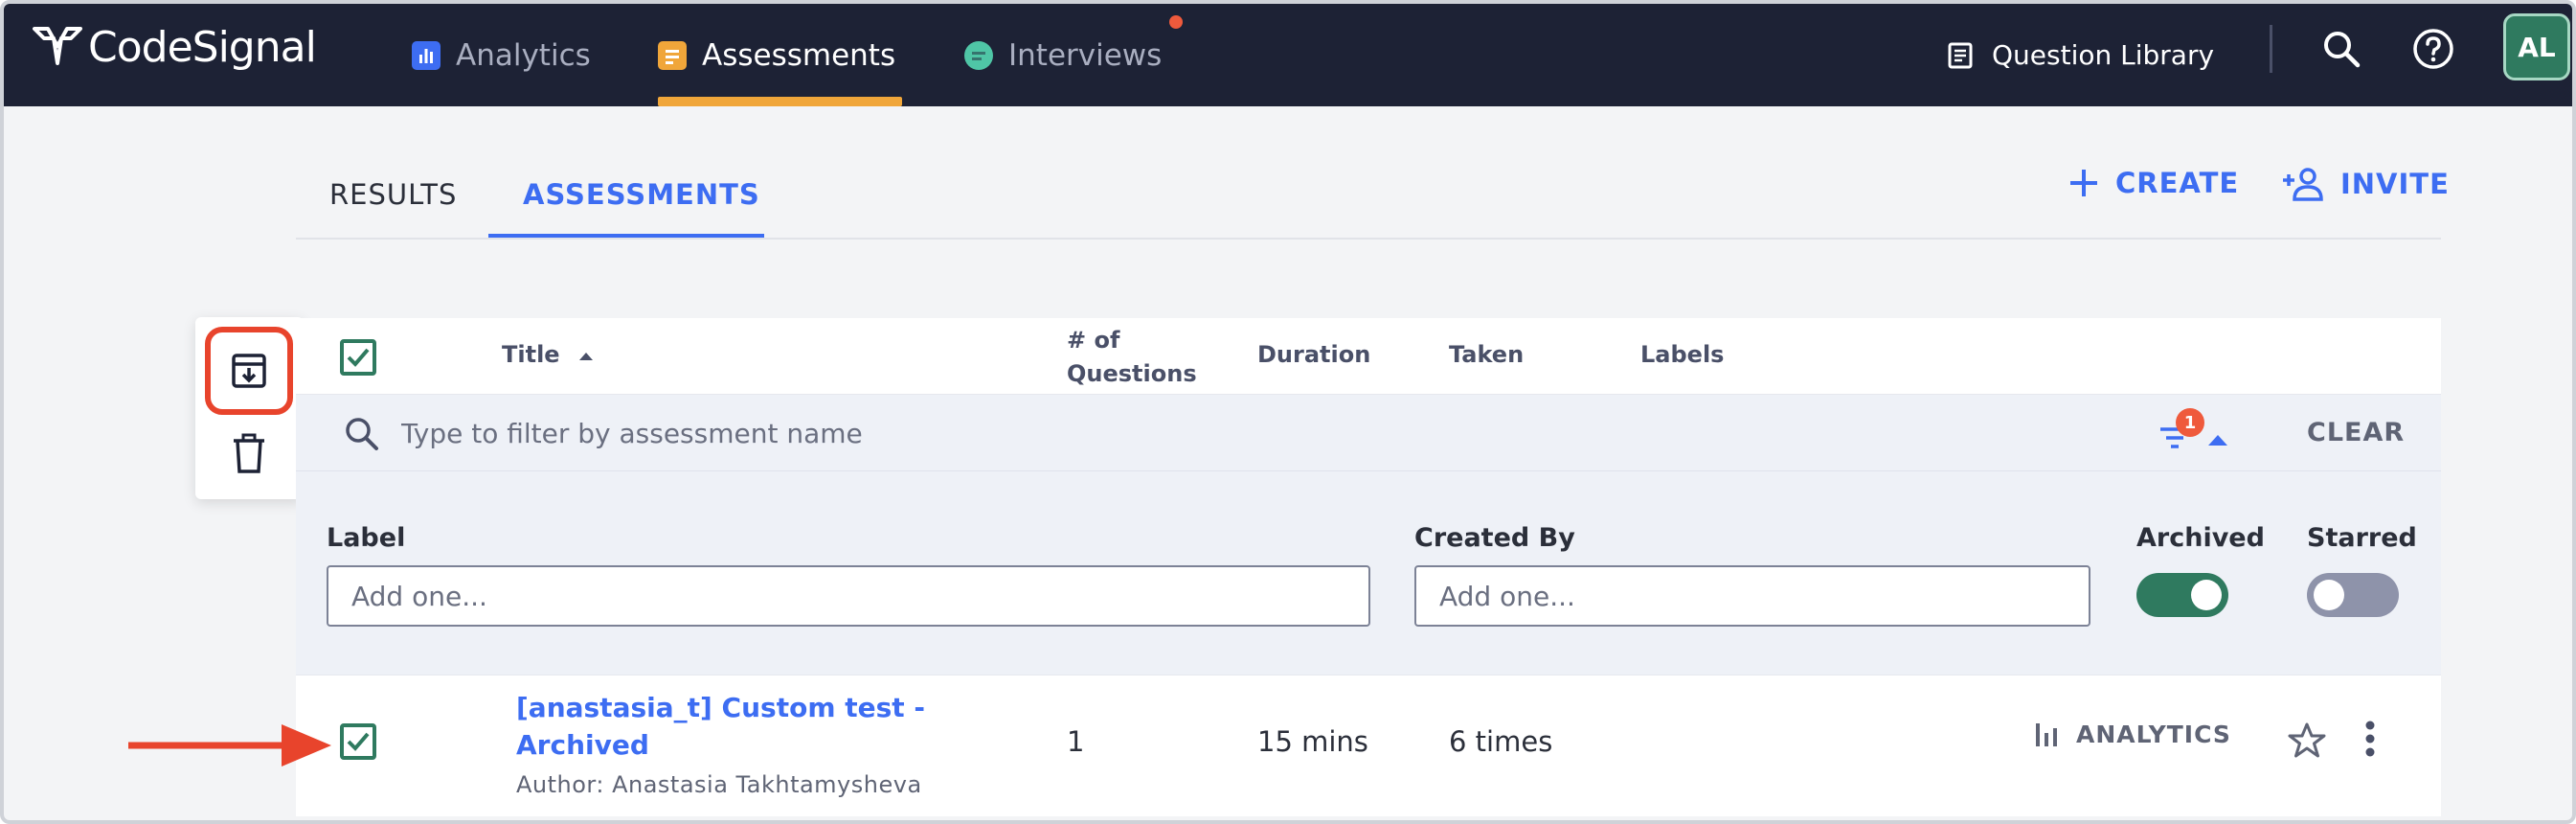 This screenshot has width=2576, height=824. I want to click on row-analytics-link: ANALYTICS, so click(2132, 734).